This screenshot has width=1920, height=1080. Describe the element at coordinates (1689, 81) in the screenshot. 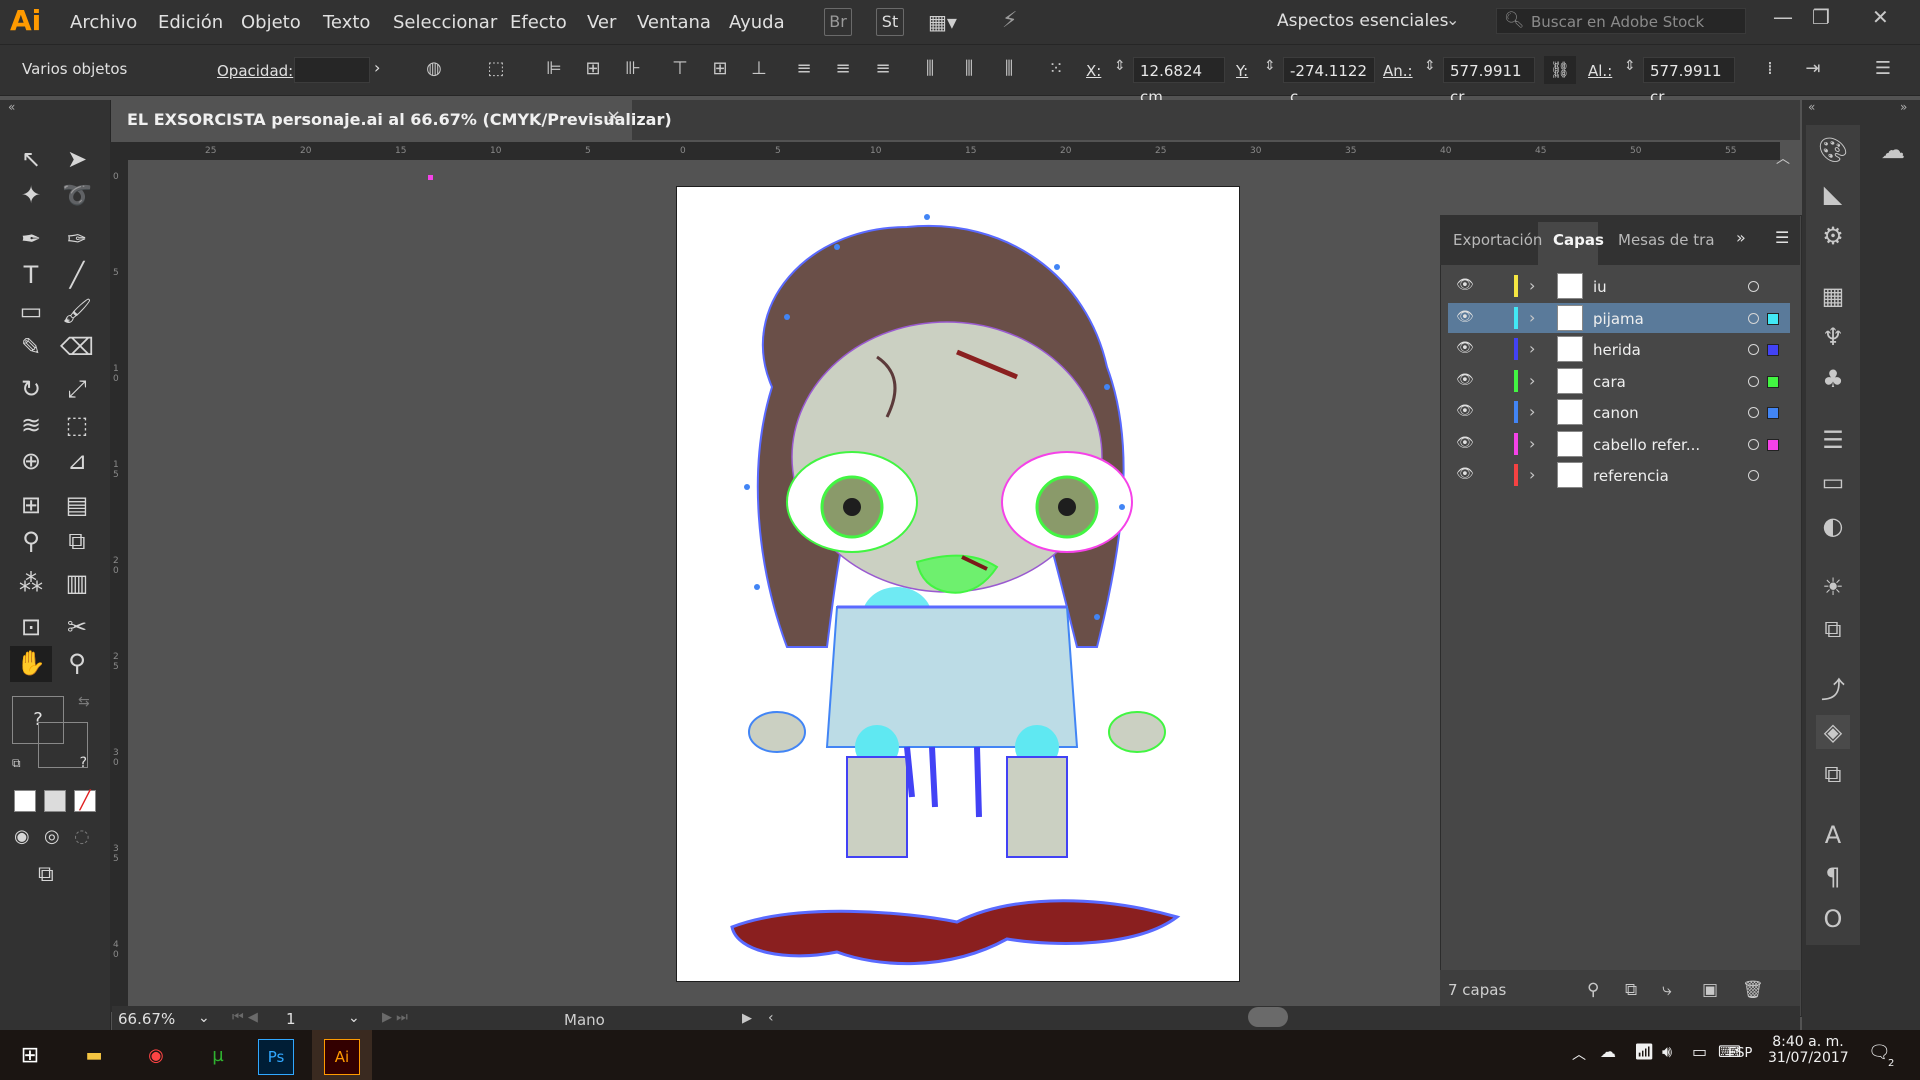

I see `height-field: 577.9911 cr` at that location.